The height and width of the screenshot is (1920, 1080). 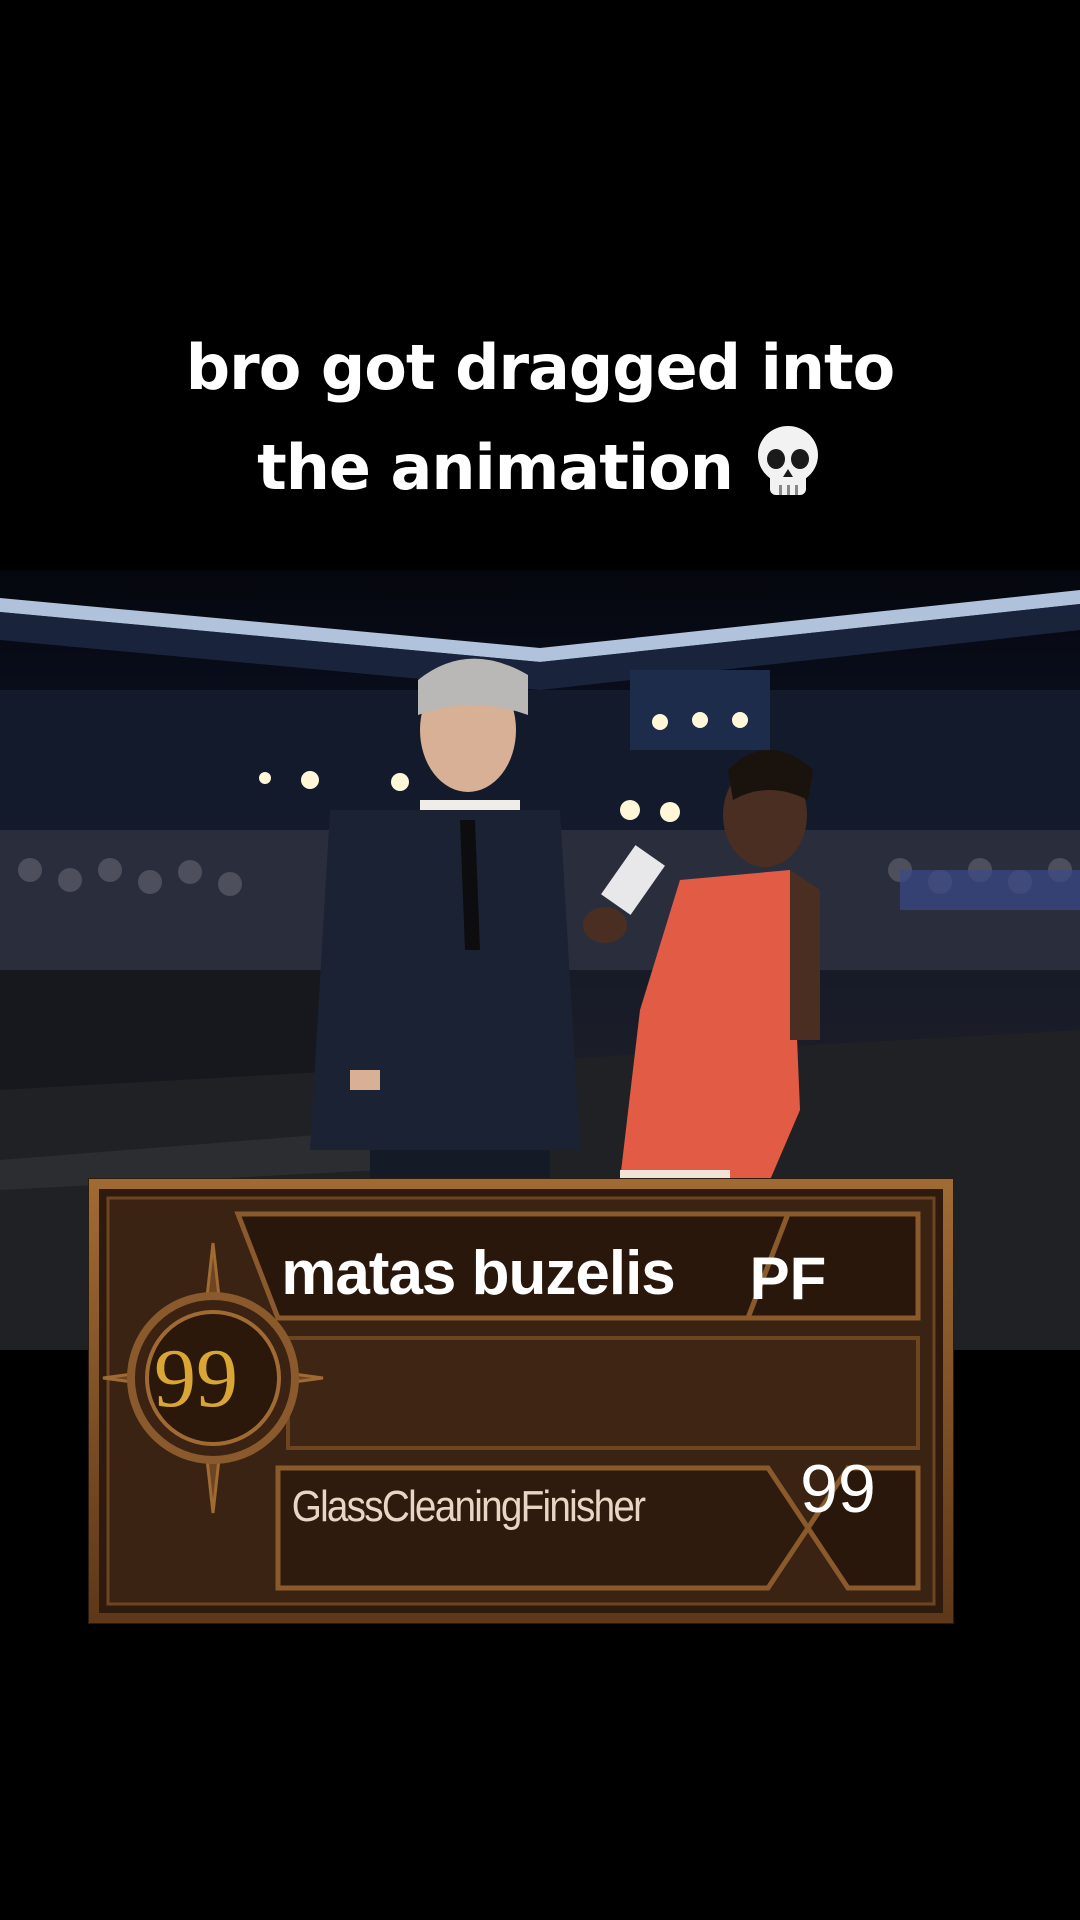 What do you see at coordinates (838, 1489) in the screenshot?
I see `badge-rating: 99` at bounding box center [838, 1489].